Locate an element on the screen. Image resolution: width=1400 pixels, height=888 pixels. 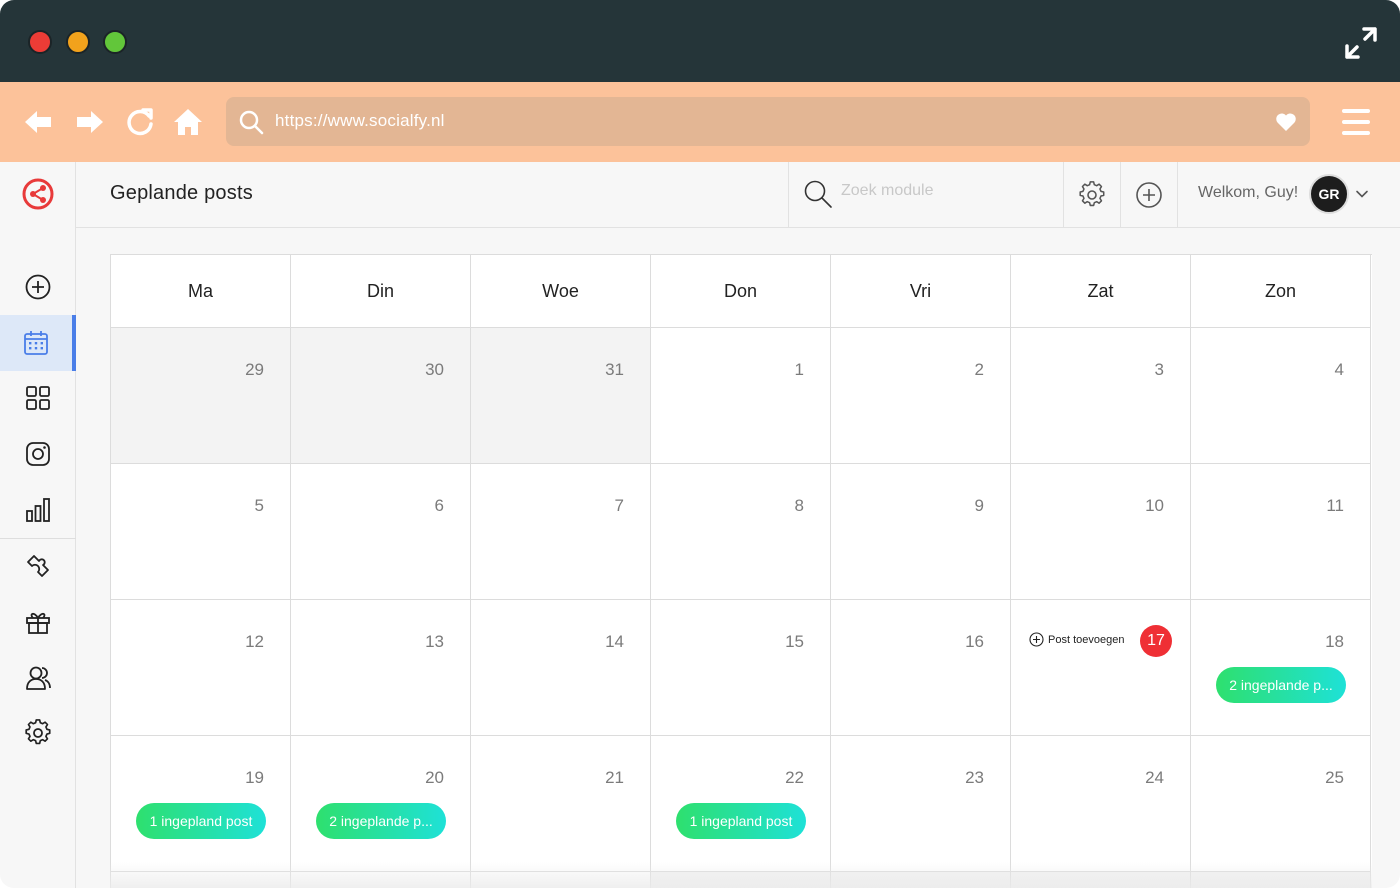
day-number: 22 is located at coordinates (794, 777).